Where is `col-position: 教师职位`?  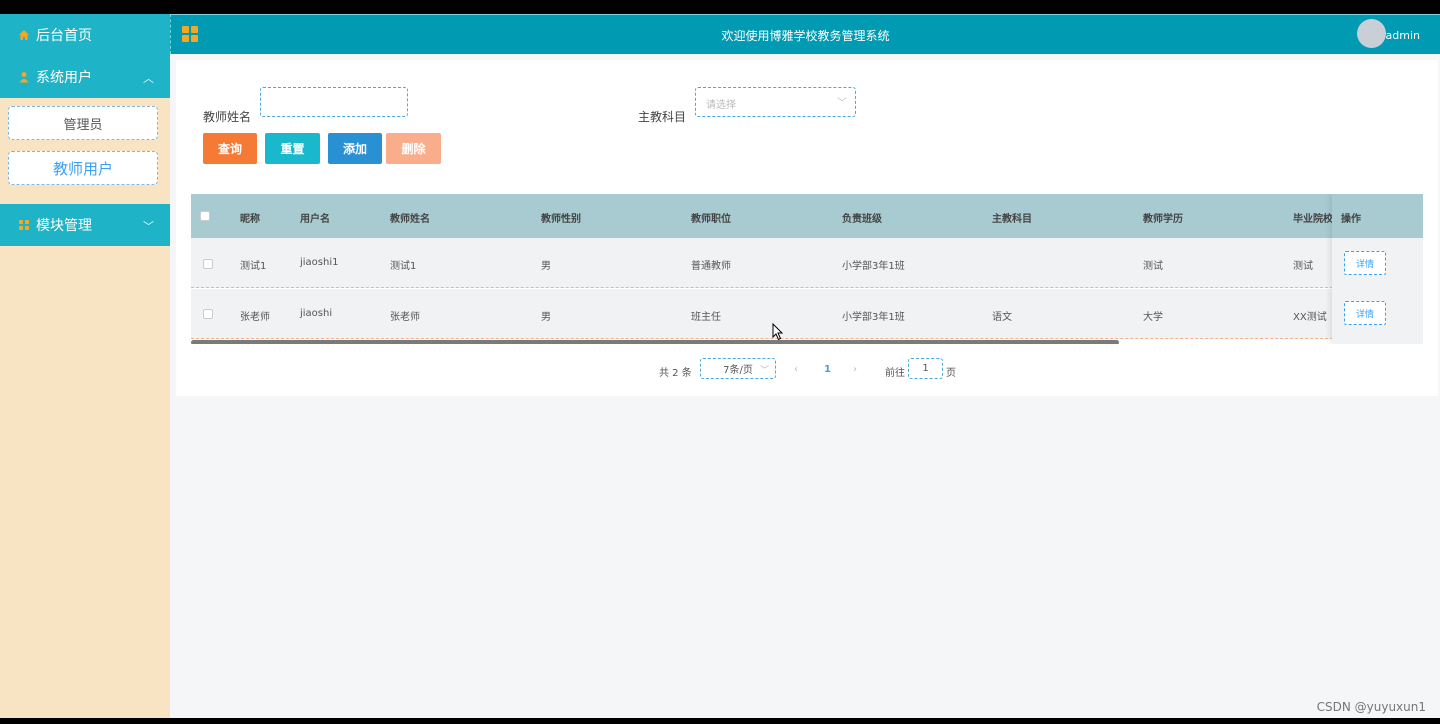
col-position: 教师职位 is located at coordinates (711, 217).